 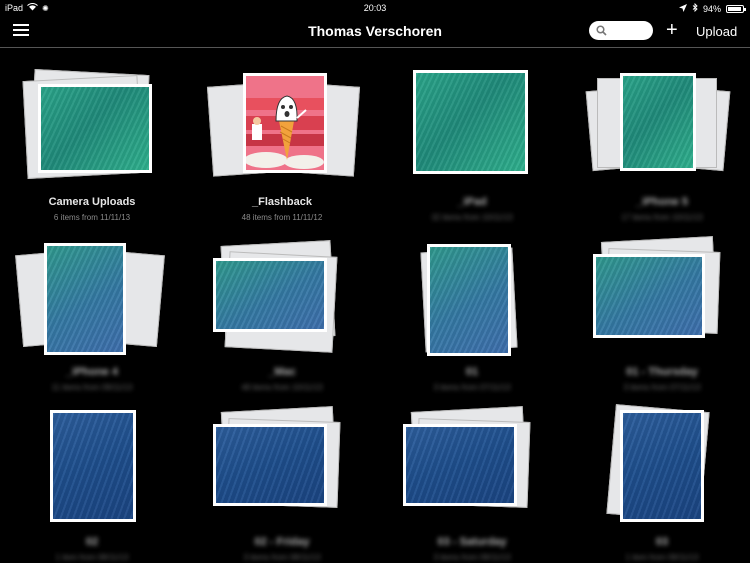 What do you see at coordinates (92, 557) in the screenshot?
I see `album-subtitle: 1 item from 08/11/13` at bounding box center [92, 557].